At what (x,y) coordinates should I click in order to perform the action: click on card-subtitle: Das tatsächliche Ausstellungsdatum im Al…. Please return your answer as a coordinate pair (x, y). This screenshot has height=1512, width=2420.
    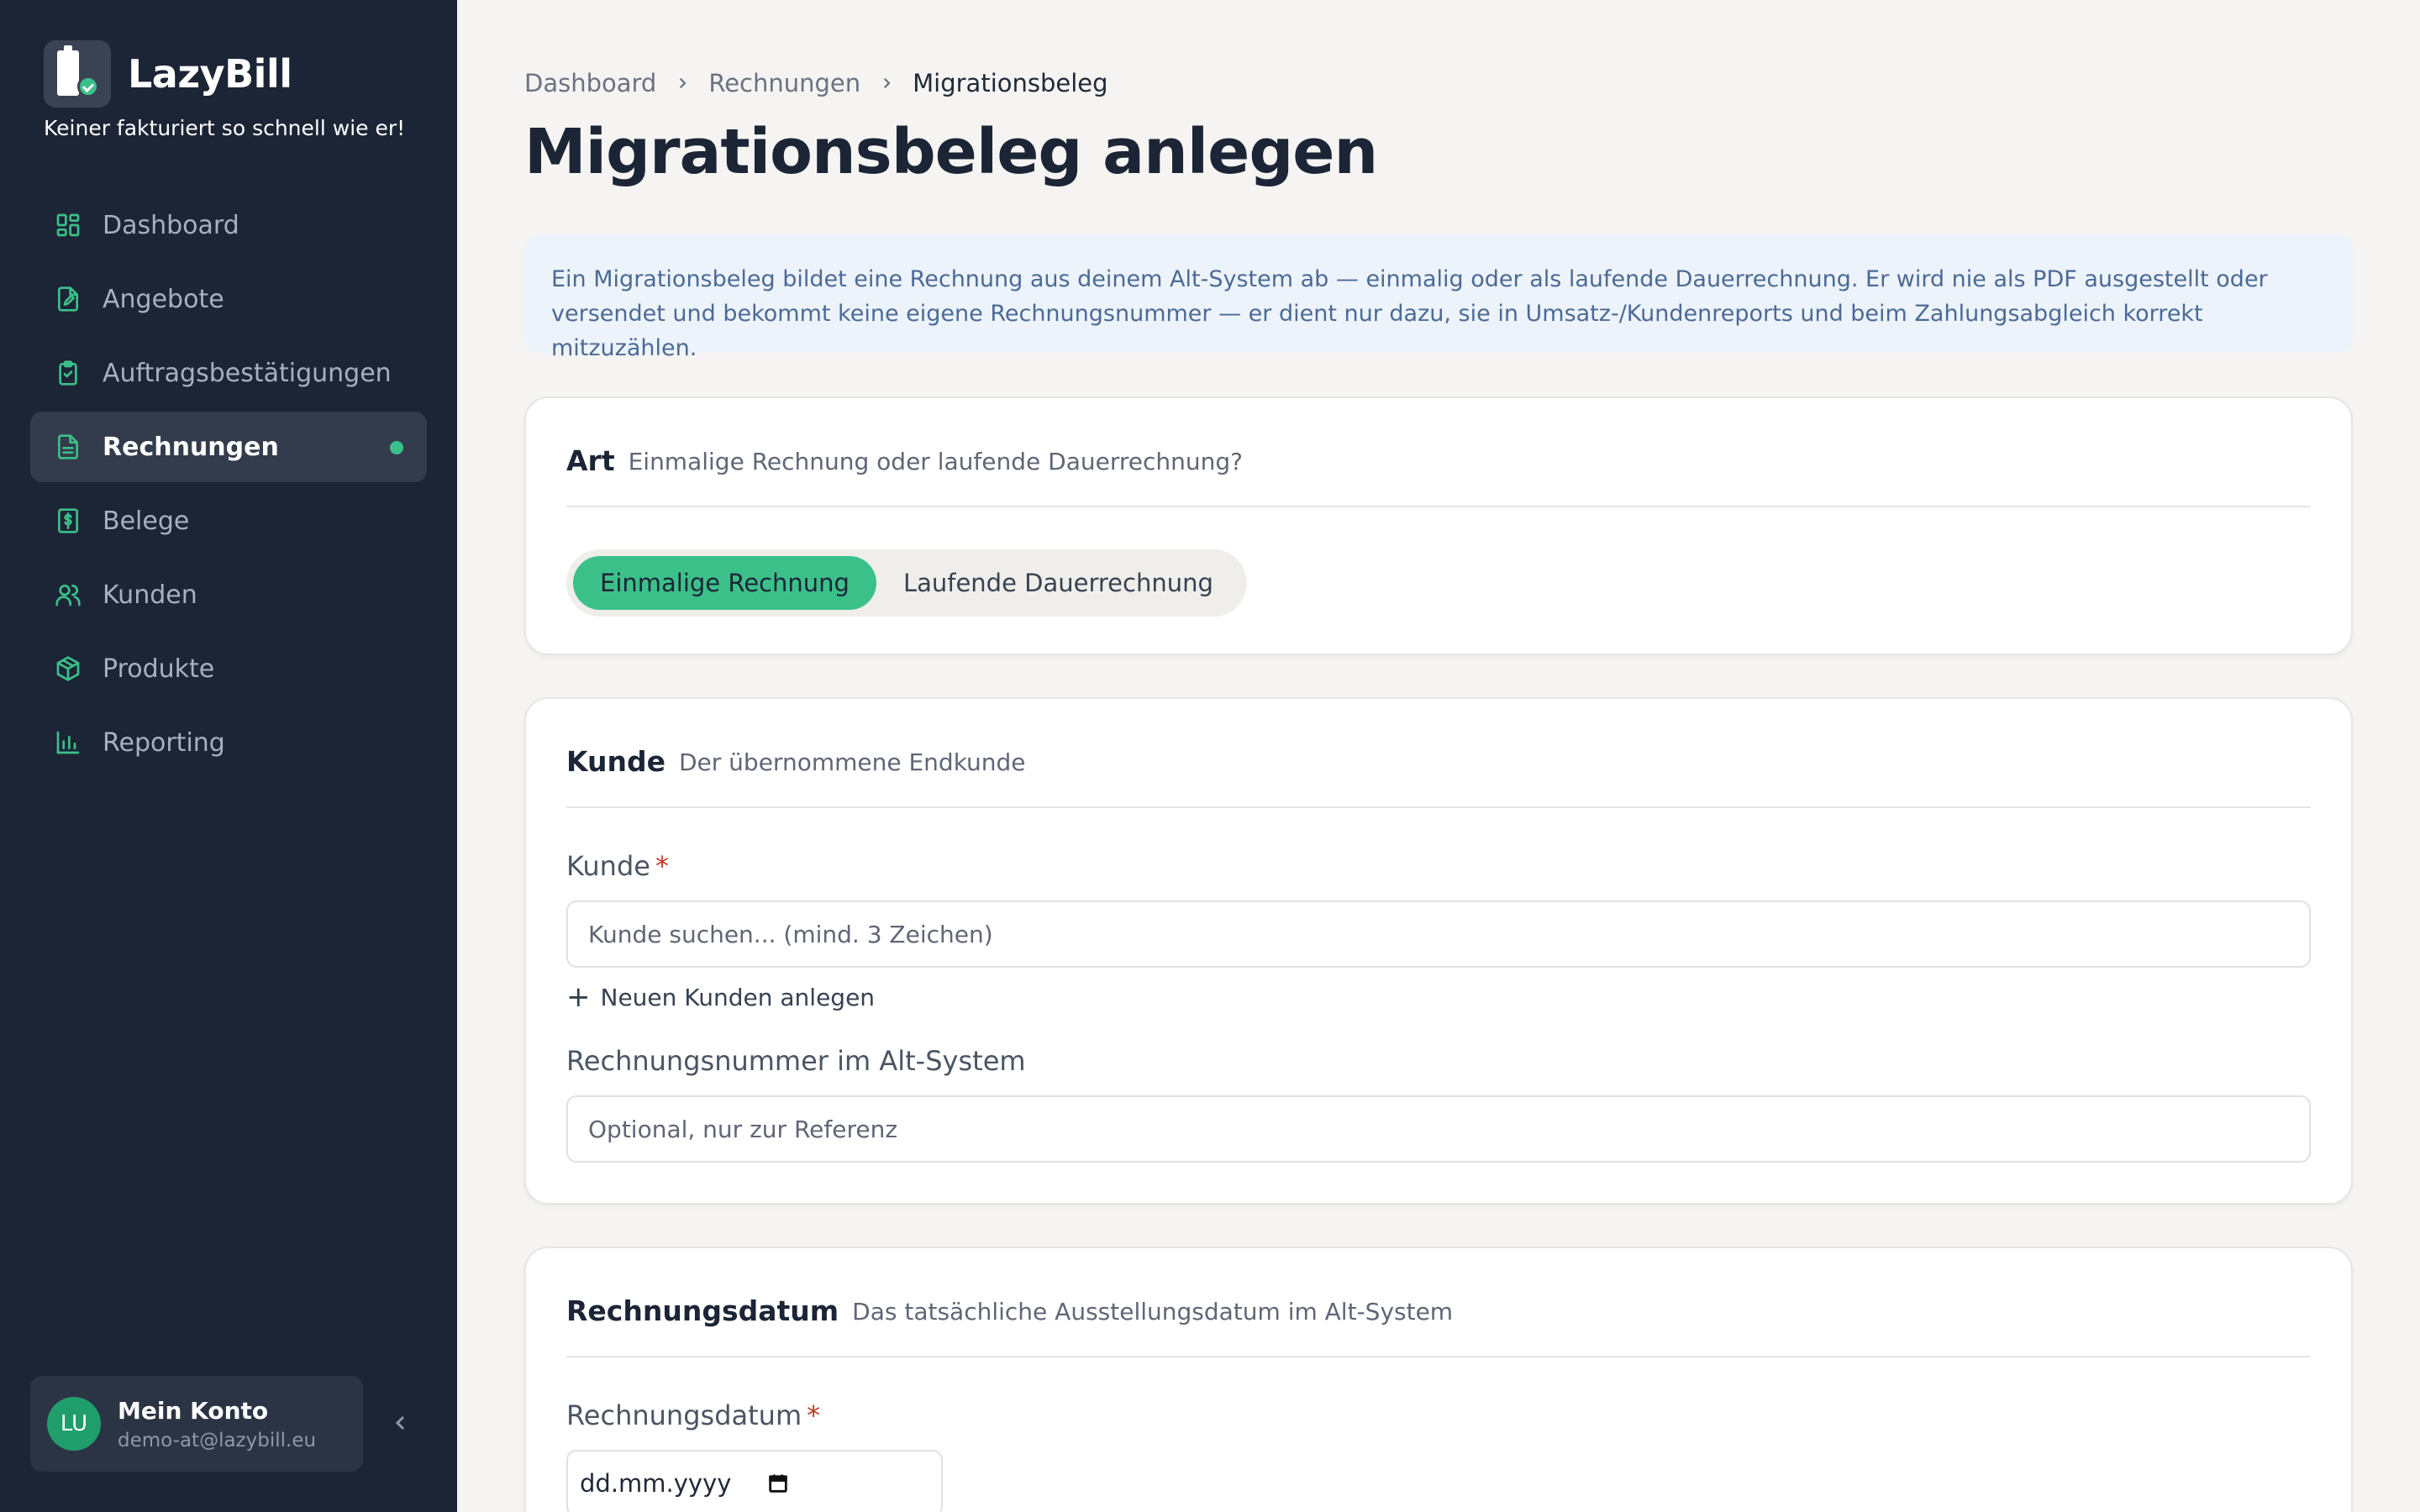
    Looking at the image, I should click on (1153, 1311).